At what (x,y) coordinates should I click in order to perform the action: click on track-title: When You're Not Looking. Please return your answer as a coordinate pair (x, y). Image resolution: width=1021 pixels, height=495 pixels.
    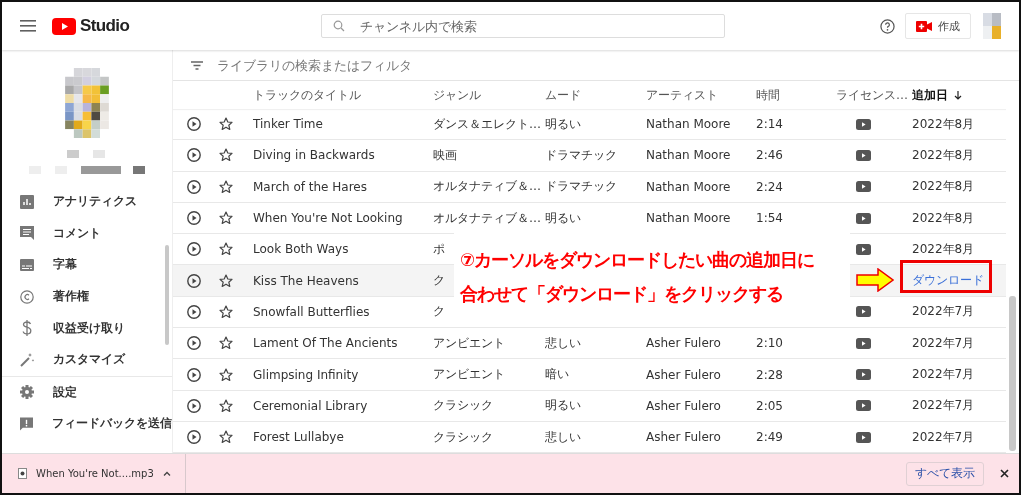
    Looking at the image, I should click on (328, 218).